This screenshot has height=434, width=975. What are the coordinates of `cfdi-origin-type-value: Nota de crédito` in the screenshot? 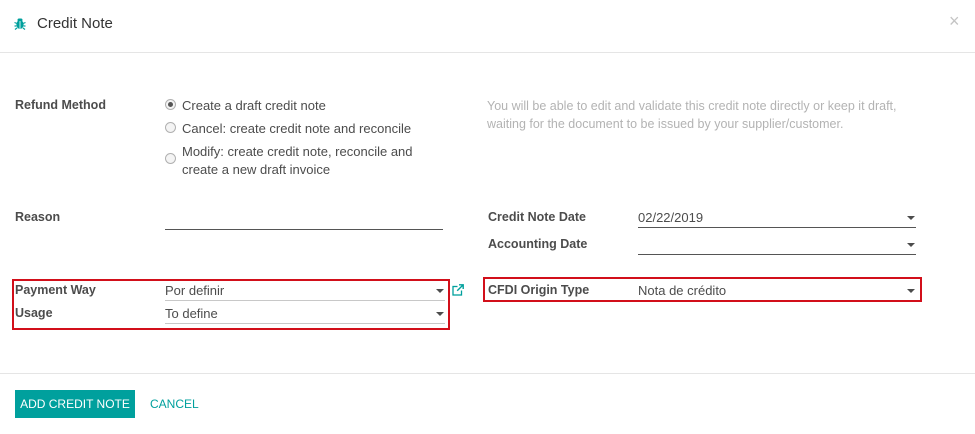 It's located at (682, 290).